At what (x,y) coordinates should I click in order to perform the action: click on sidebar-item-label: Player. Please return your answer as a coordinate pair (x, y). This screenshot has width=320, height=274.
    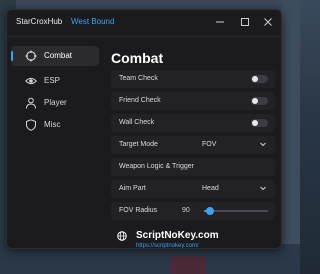
    Looking at the image, I should click on (55, 102).